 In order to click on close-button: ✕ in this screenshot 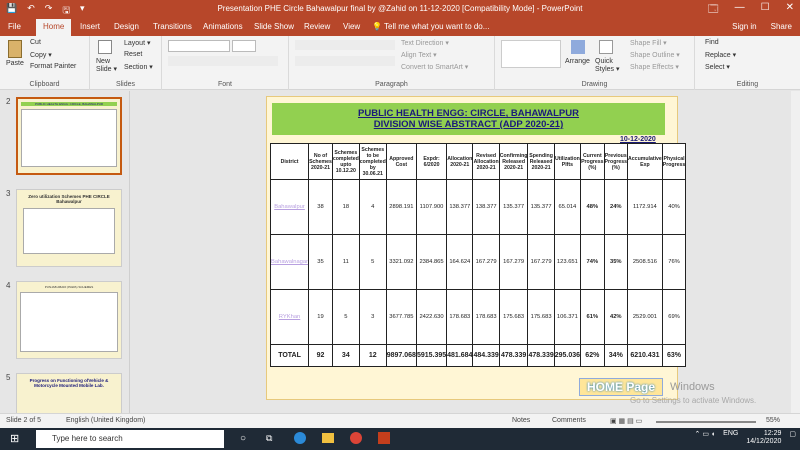, I will do `click(790, 10)`.